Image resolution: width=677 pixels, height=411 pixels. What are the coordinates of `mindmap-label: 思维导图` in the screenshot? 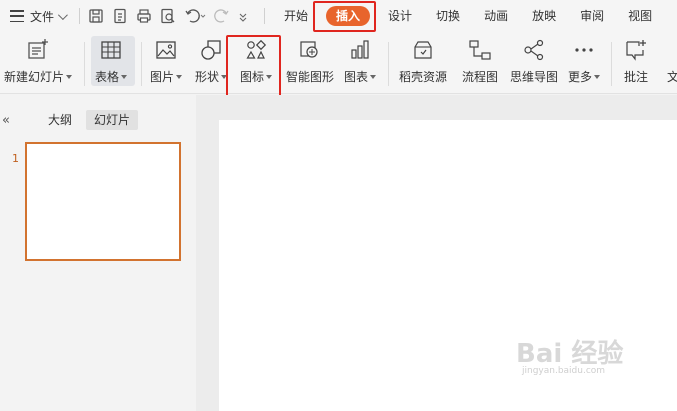 It's located at (534, 77).